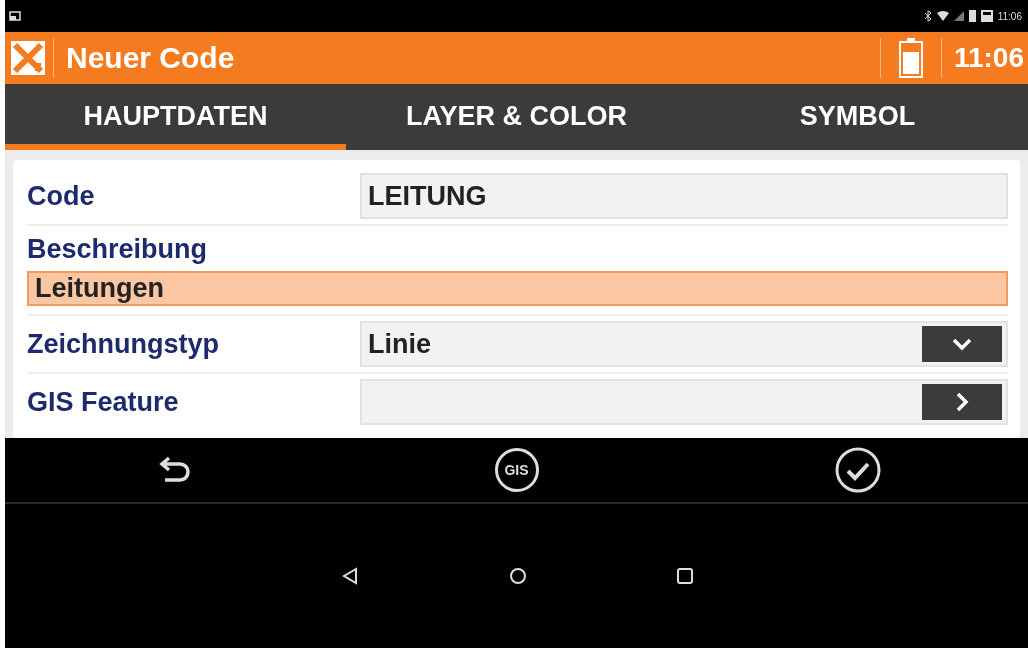 The height and width of the screenshot is (648, 1028). Describe the element at coordinates (123, 344) in the screenshot. I see `field-label: Zeichnungstyp` at that location.